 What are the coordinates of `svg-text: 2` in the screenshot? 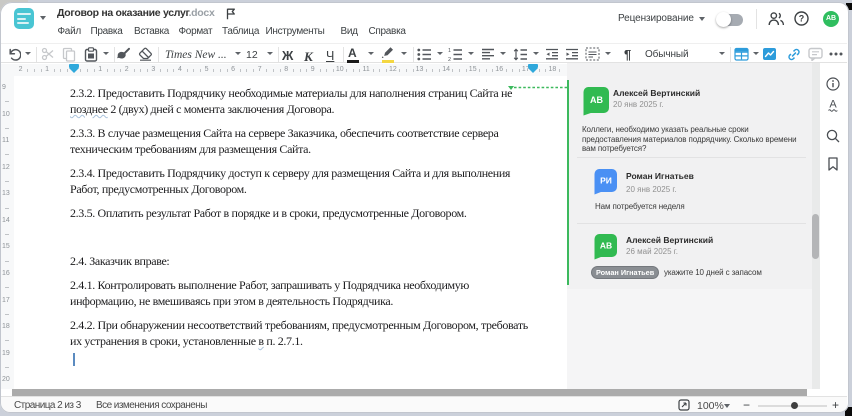 It's located at (449, 59).